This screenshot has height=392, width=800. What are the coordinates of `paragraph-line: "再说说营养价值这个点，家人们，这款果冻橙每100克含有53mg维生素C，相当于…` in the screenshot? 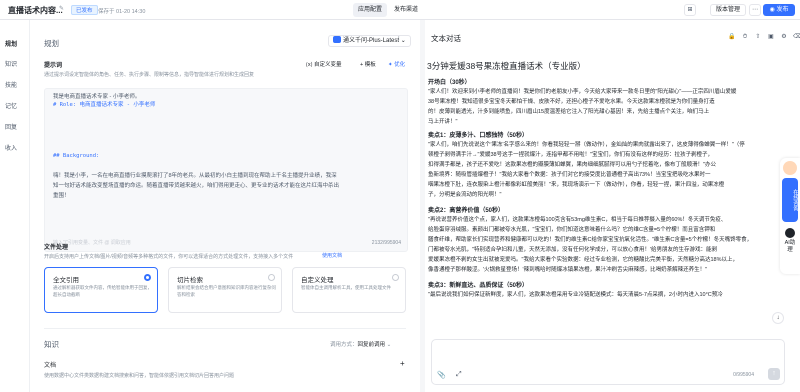 It's located at (577, 220).